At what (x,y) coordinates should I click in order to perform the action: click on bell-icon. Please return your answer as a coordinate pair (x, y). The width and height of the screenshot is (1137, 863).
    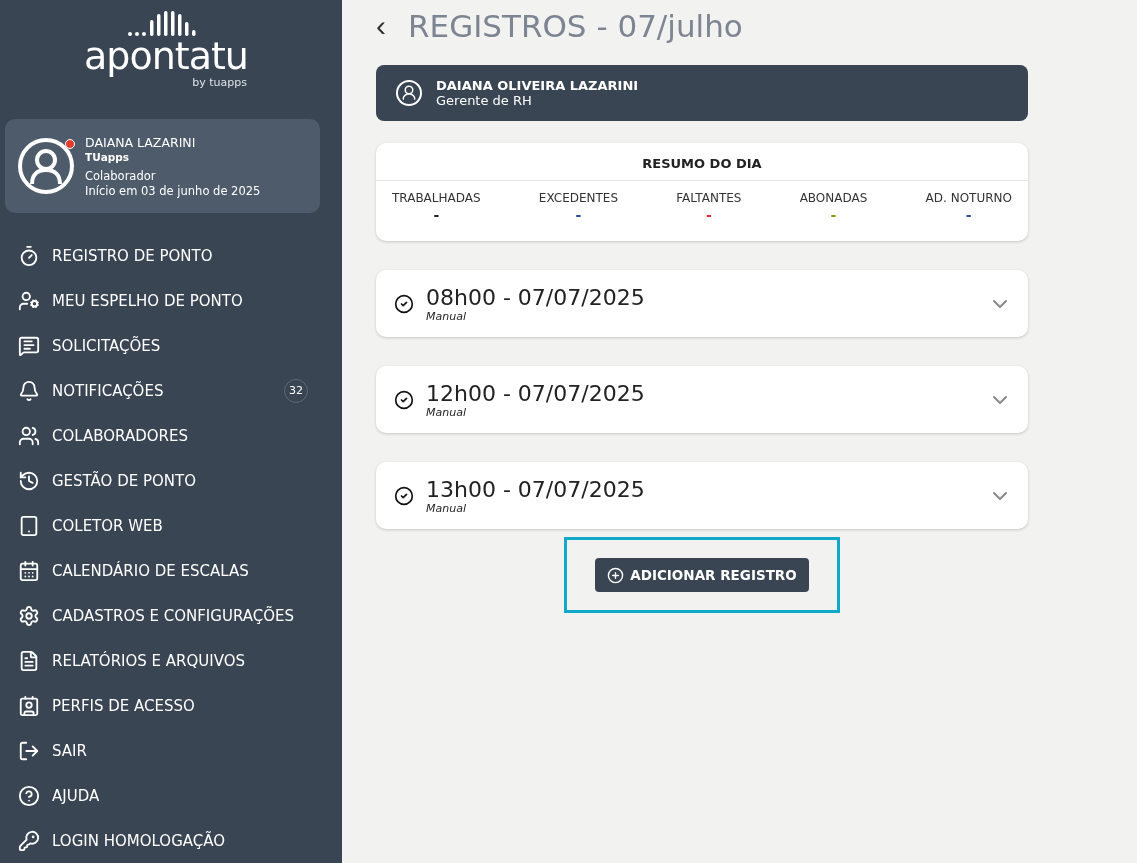
    Looking at the image, I should click on (29, 390).